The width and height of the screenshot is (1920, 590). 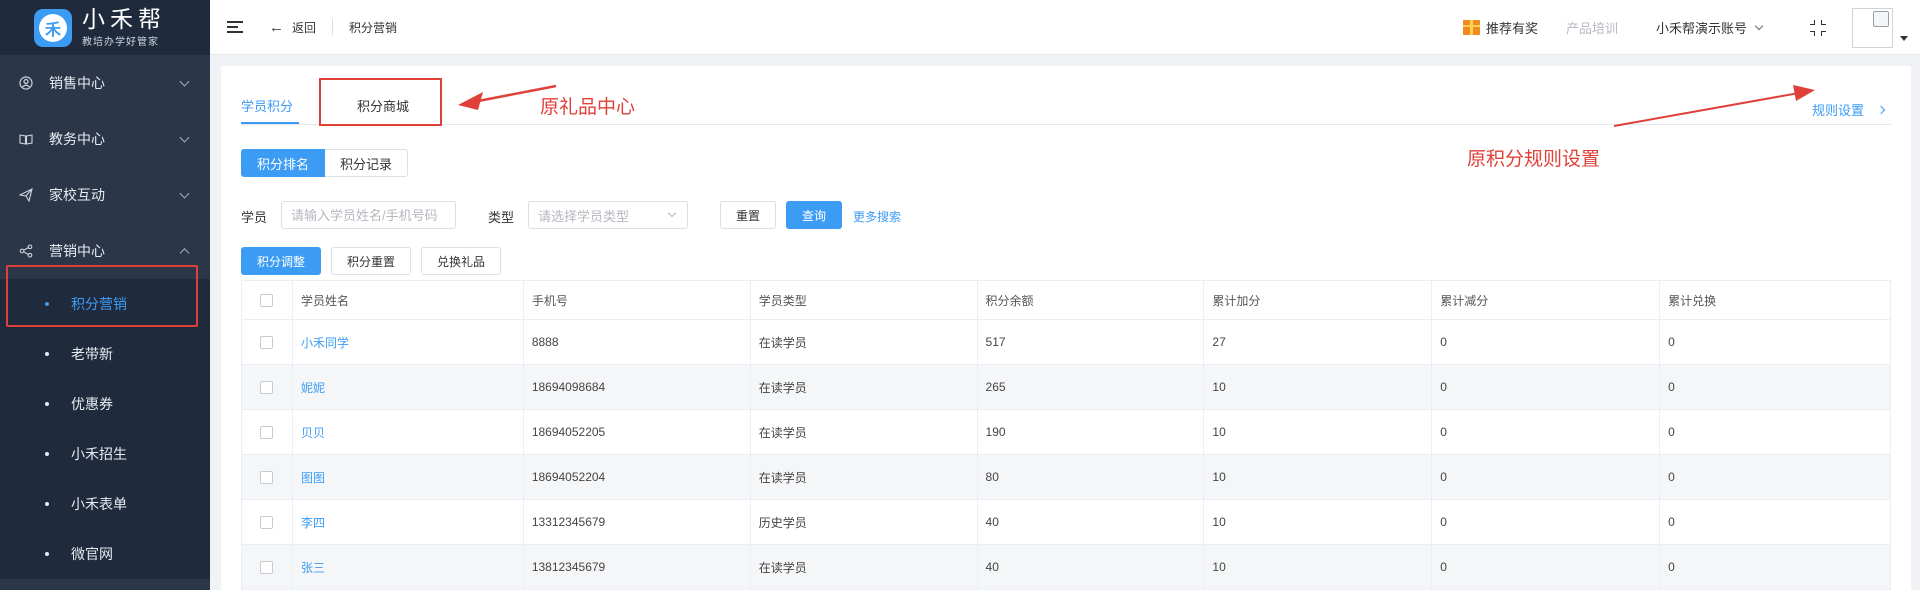 I want to click on arrow-left-icon: ←, so click(x=276, y=27).